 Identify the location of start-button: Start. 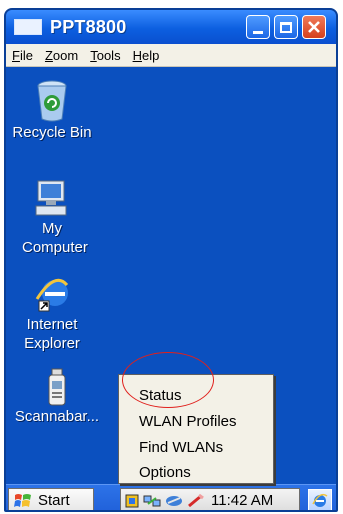
(51, 499).